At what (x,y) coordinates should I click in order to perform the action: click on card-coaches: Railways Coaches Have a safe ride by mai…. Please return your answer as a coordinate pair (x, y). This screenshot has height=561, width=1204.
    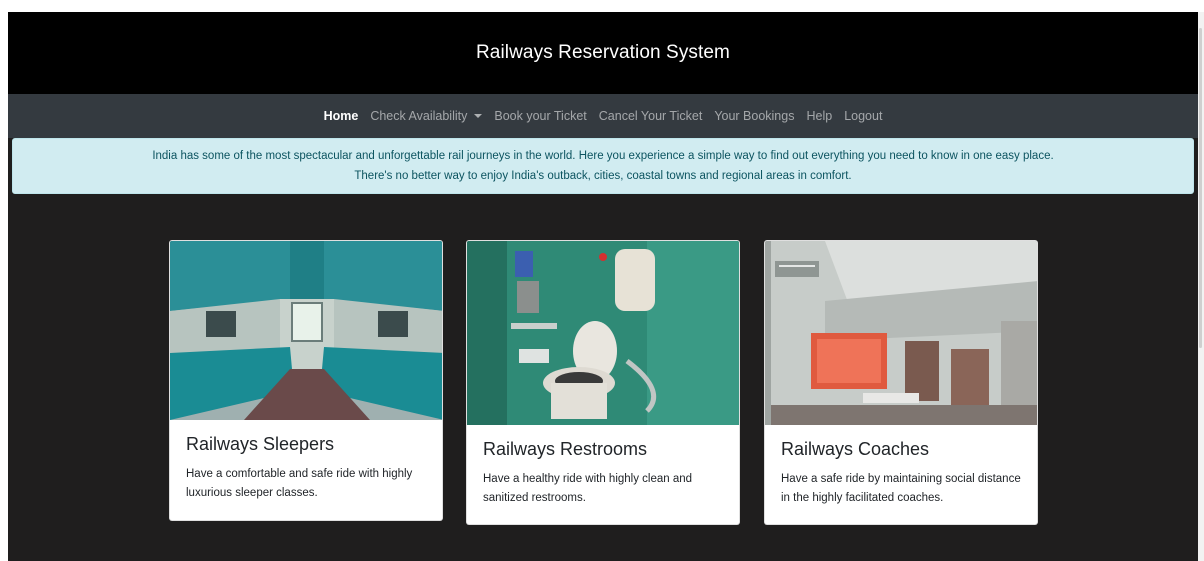
    Looking at the image, I should click on (901, 382).